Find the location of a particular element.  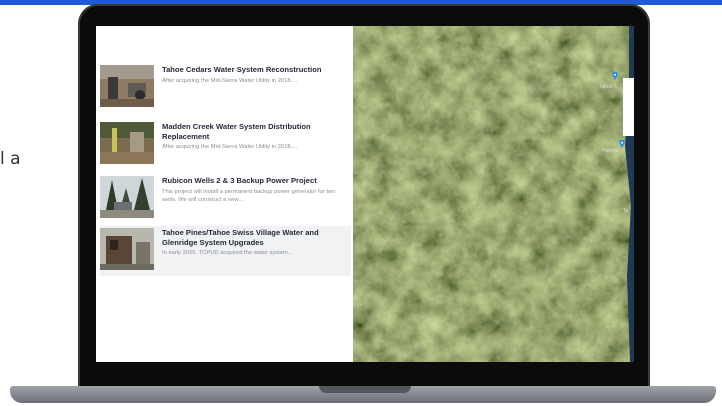

map-popup is located at coordinates (628, 107).